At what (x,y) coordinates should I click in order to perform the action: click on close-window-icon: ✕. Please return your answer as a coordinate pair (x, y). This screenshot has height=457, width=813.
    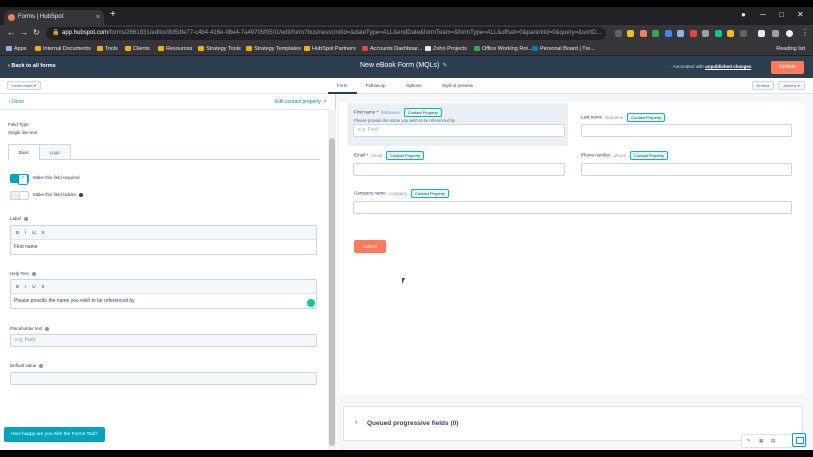
    Looking at the image, I should click on (800, 14).